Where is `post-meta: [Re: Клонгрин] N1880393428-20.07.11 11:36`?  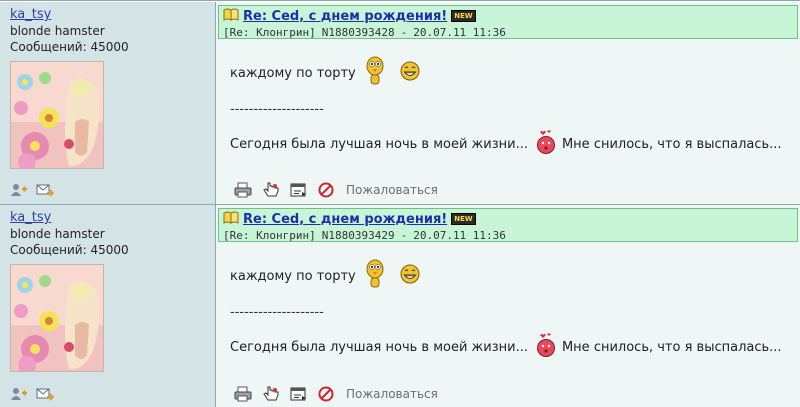 post-meta: [Re: Клонгрин] N1880393428-20.07.11 11:36 is located at coordinates (510, 32).